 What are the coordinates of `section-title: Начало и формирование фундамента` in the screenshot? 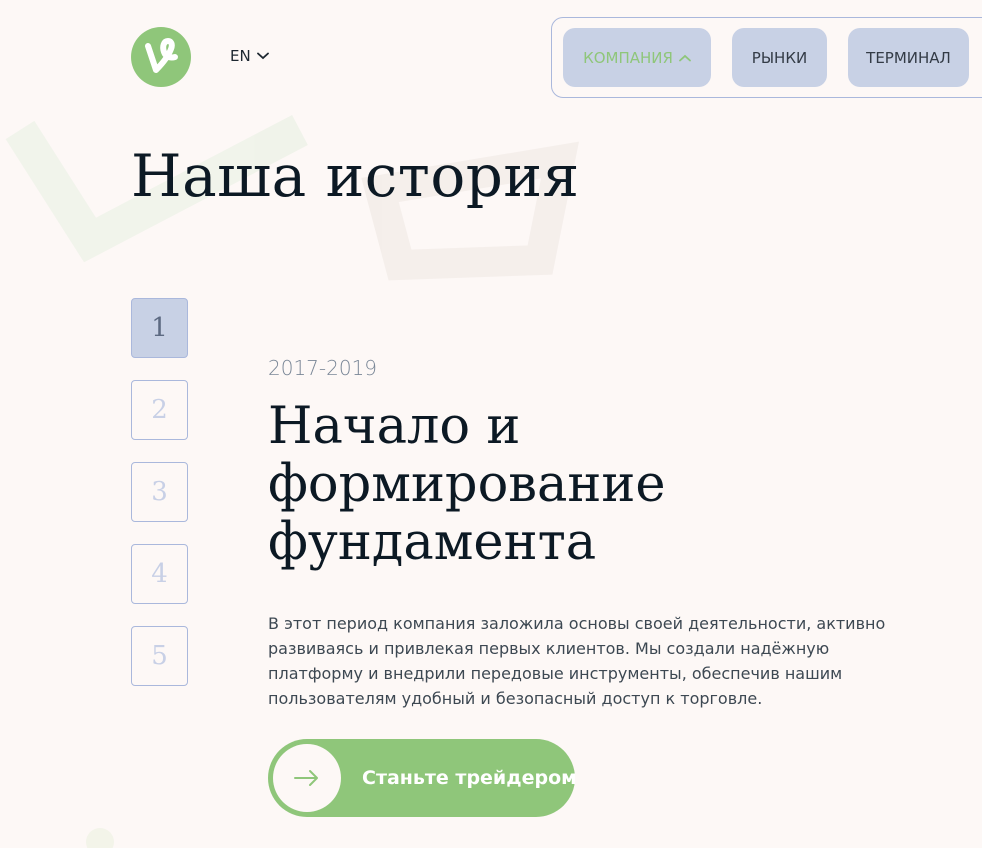 It's located at (548, 485).